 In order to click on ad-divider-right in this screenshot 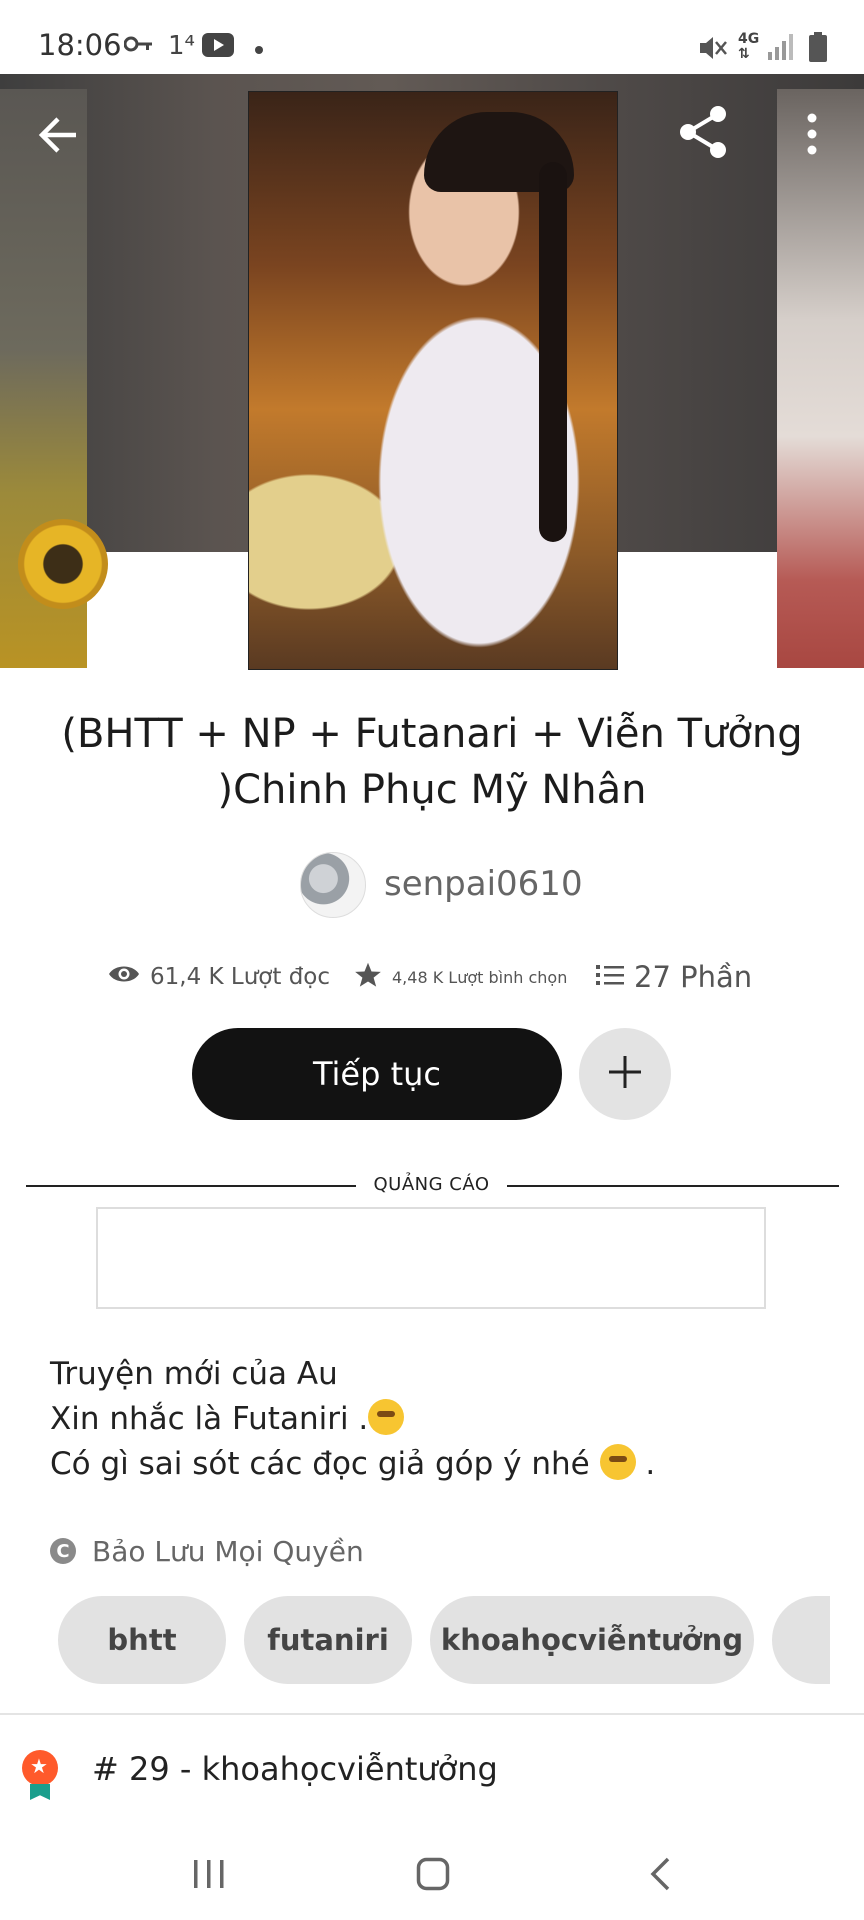, I will do `click(673, 1186)`.